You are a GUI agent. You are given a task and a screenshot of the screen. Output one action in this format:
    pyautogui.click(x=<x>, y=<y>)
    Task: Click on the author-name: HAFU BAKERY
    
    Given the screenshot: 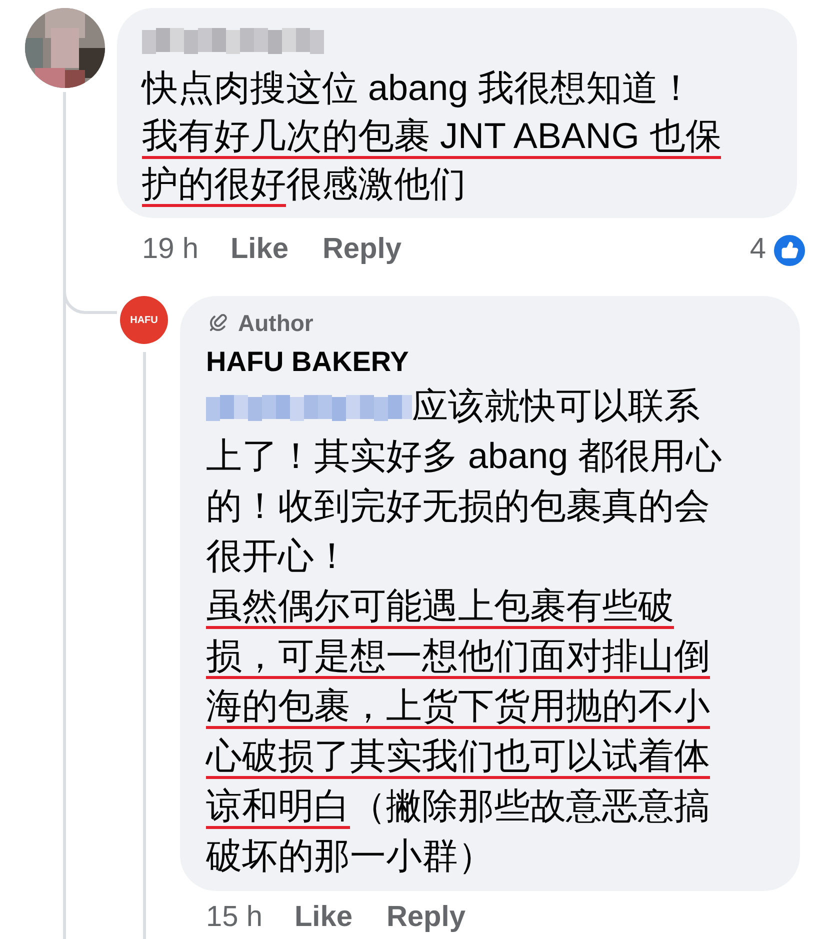 What is the action you would take?
    pyautogui.click(x=308, y=361)
    